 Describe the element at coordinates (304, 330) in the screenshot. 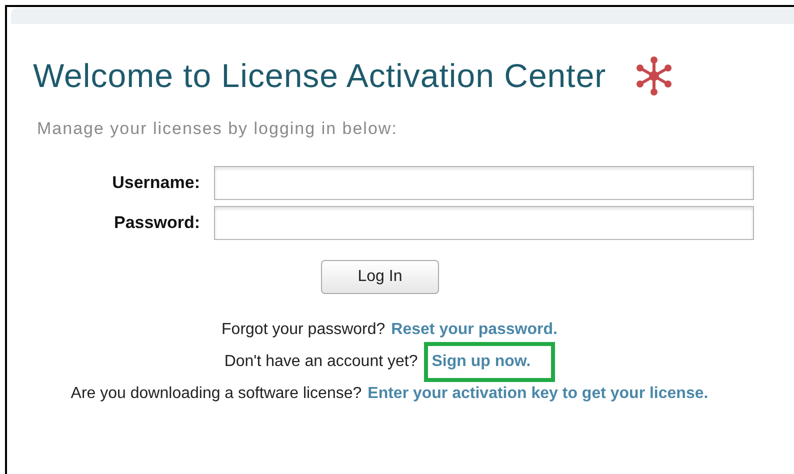

I see `prompt-text: Forgot your password?` at that location.